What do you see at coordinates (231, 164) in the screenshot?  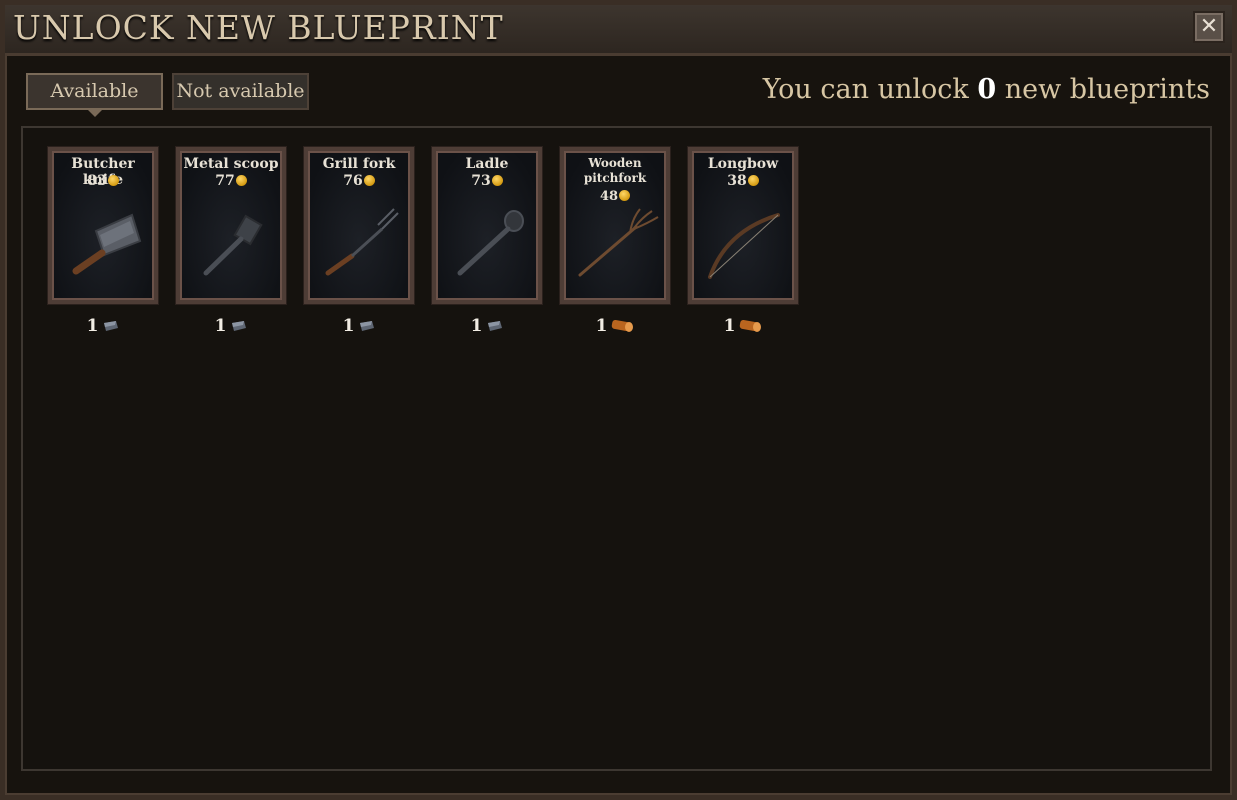 I see `blueprint-name: Metal scoop` at bounding box center [231, 164].